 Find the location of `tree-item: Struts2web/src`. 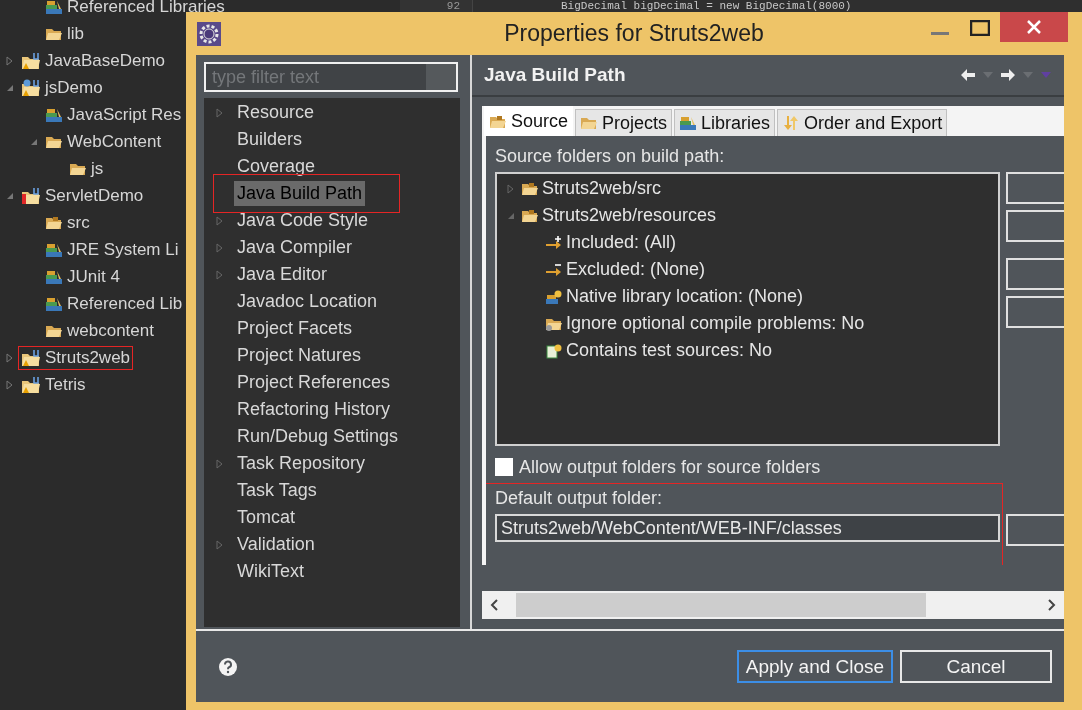

tree-item: Struts2web/src is located at coordinates (591, 188).